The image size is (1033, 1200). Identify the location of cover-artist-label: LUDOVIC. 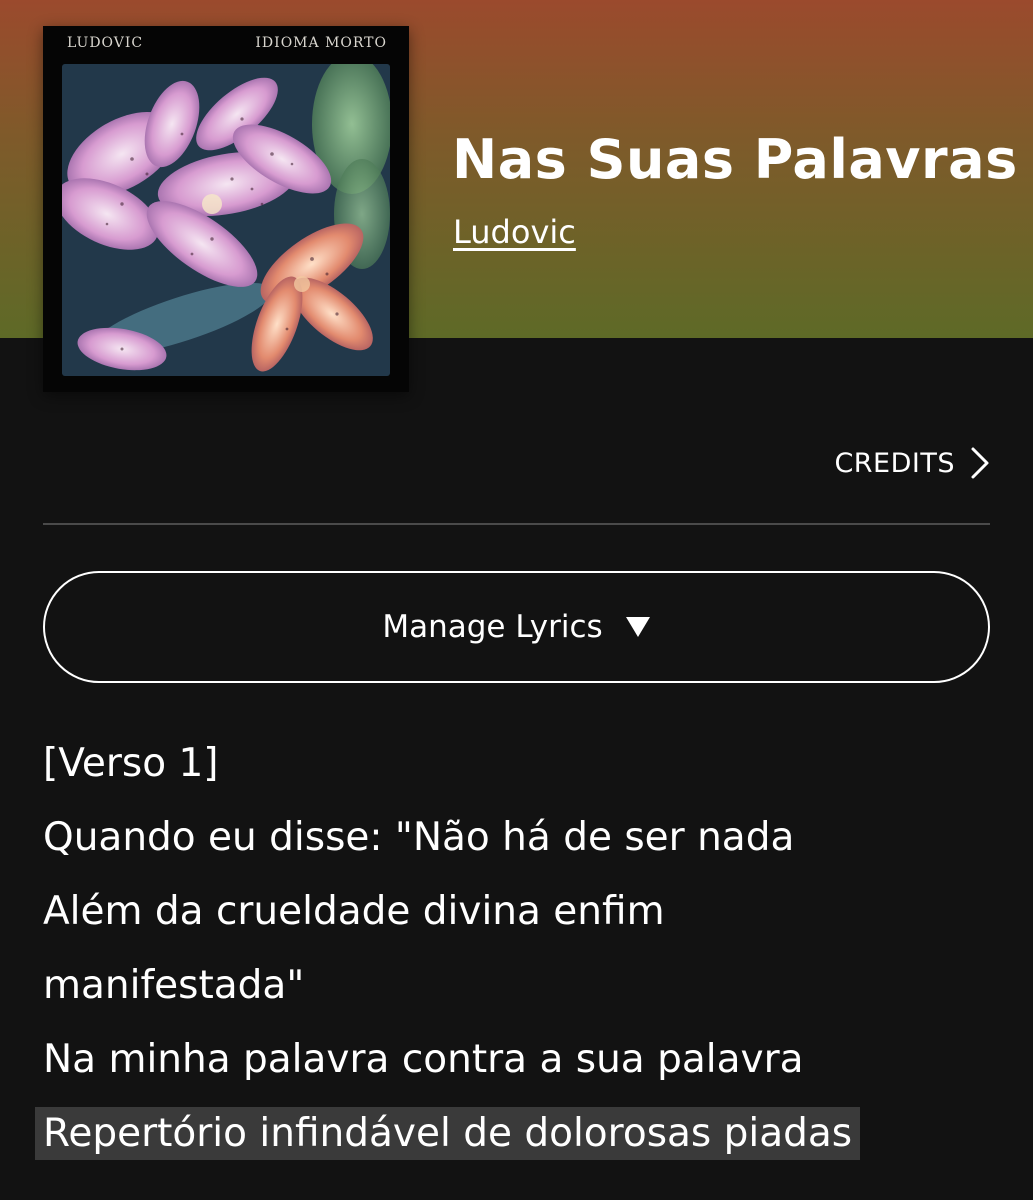
(105, 43).